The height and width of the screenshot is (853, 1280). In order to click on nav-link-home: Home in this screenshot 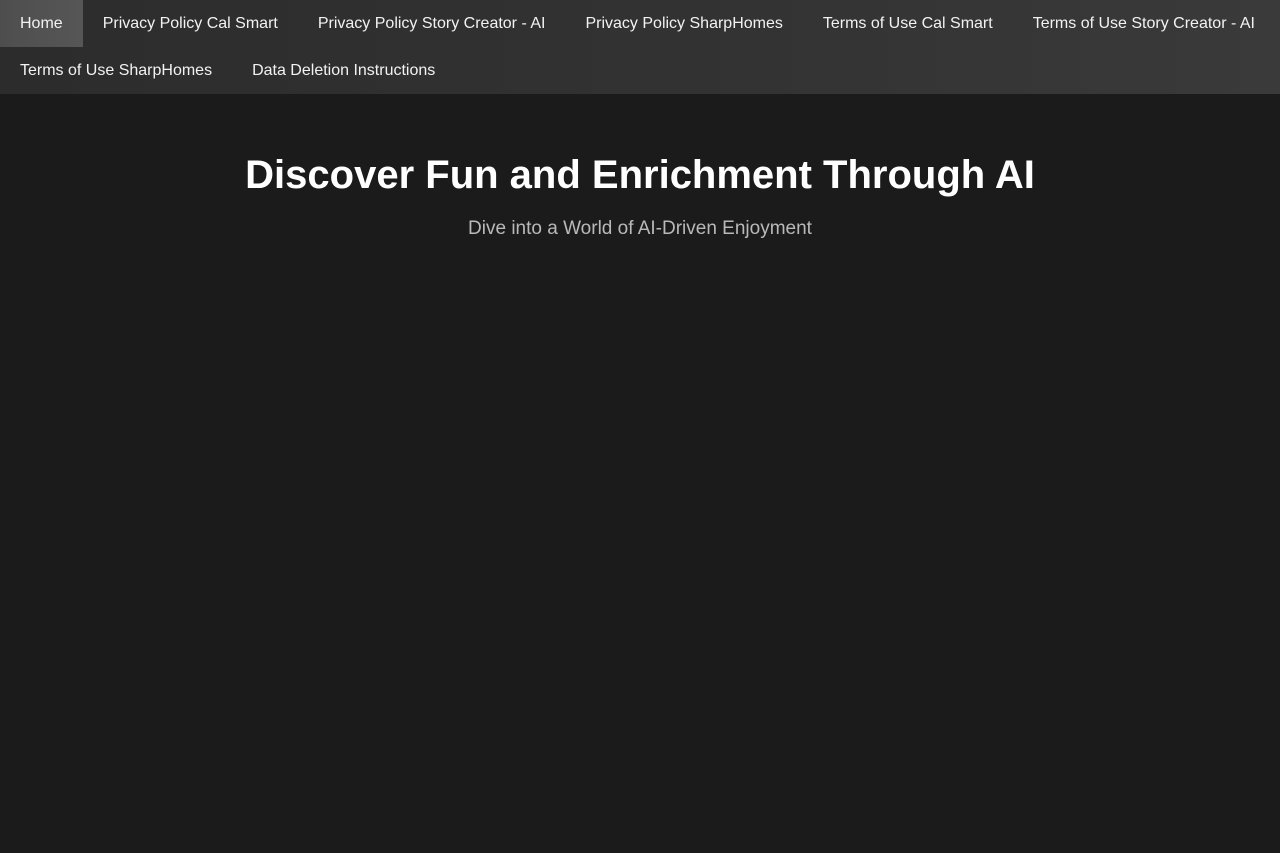, I will do `click(41, 23)`.